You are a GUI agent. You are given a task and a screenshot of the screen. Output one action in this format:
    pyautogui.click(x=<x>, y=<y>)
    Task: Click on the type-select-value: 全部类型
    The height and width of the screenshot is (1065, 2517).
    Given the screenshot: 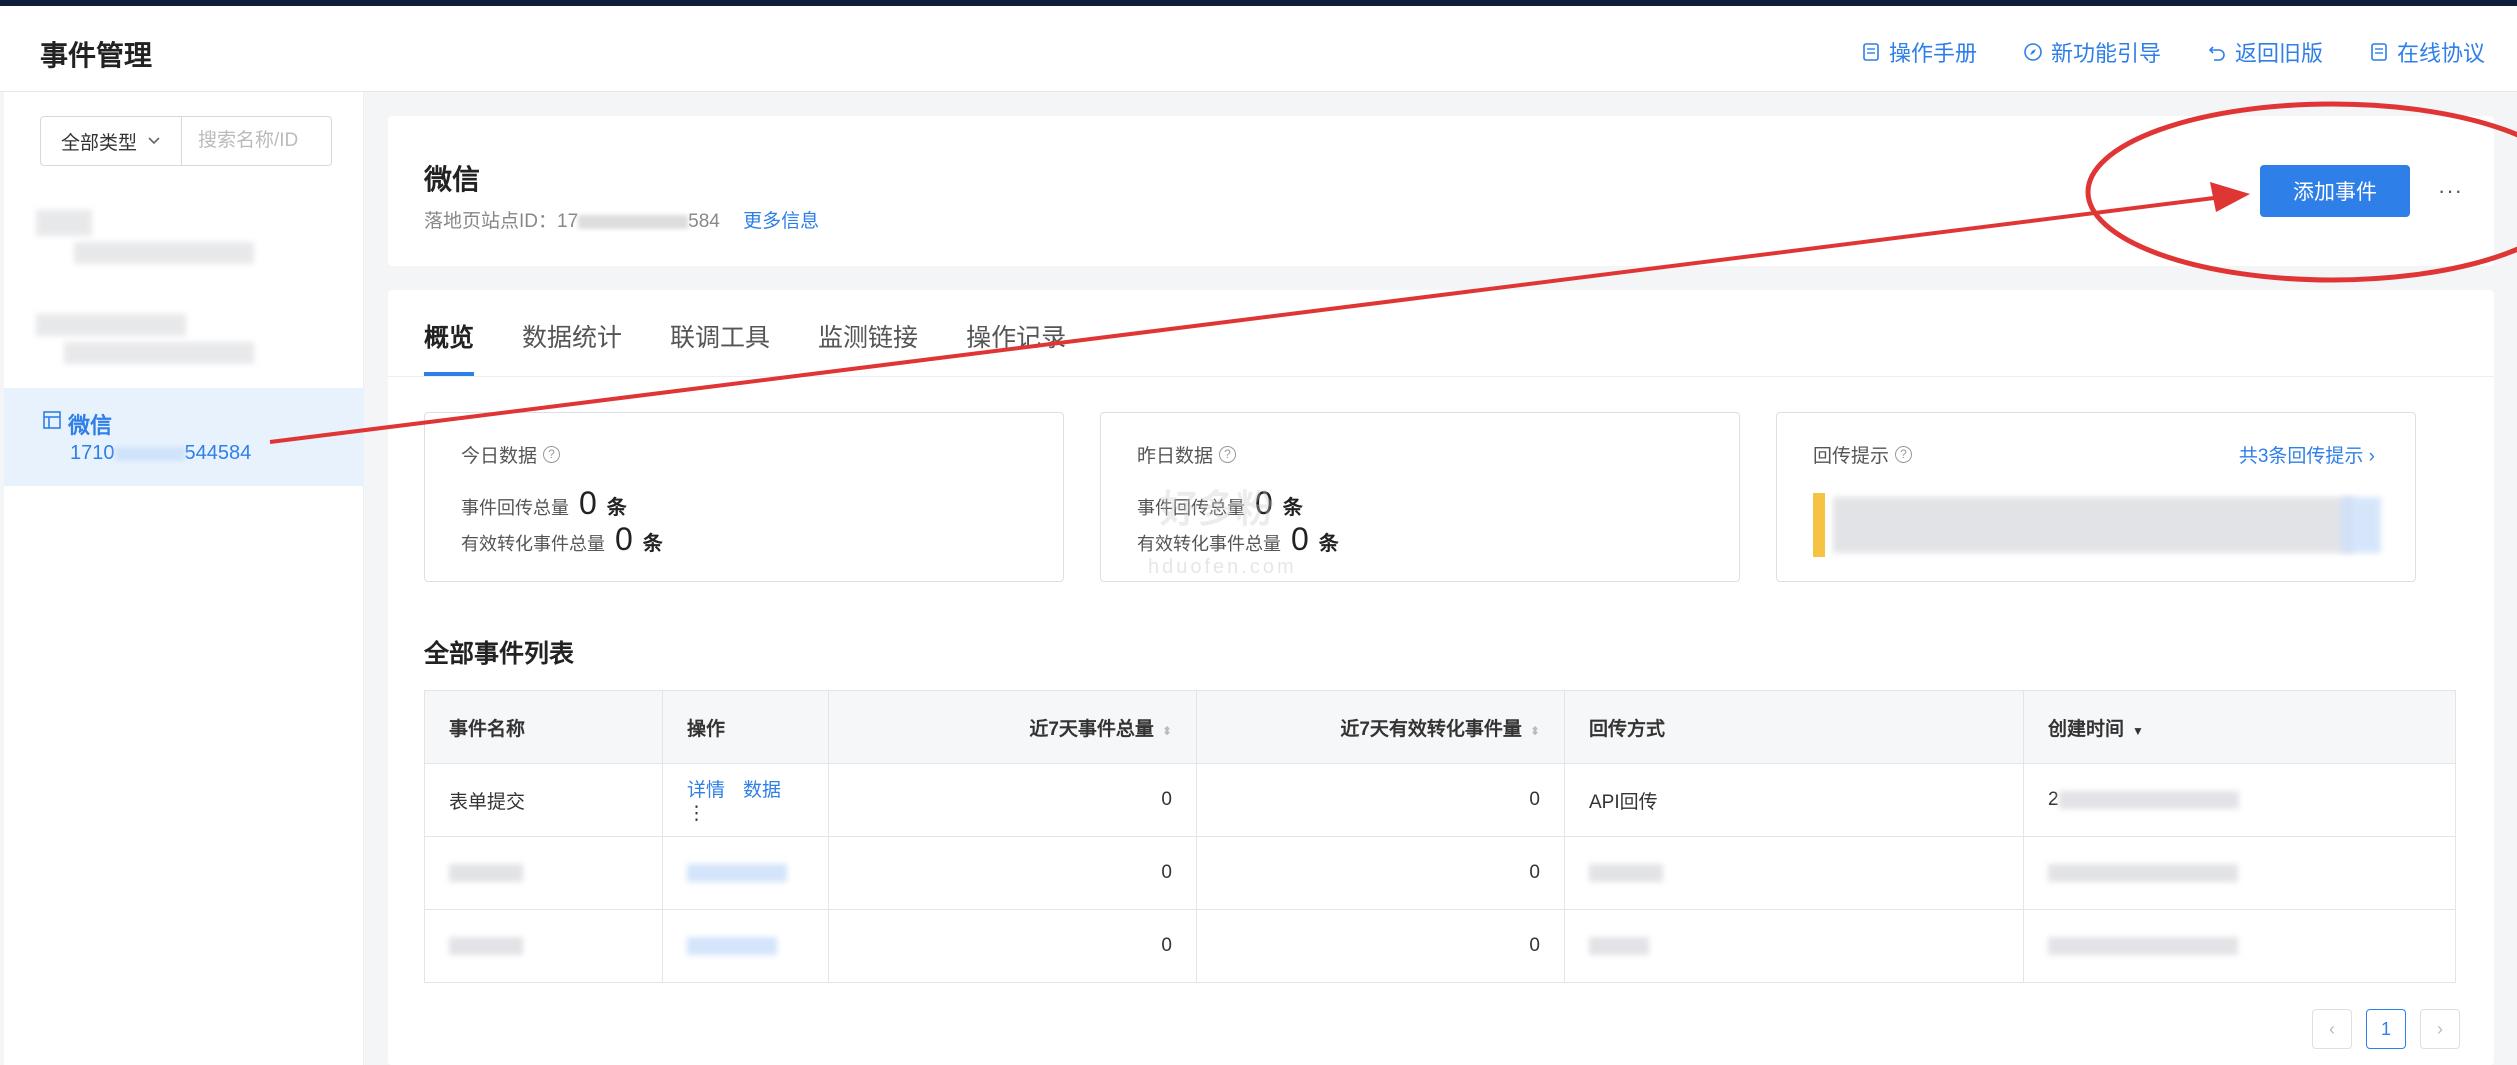 What is the action you would take?
    pyautogui.click(x=98, y=143)
    